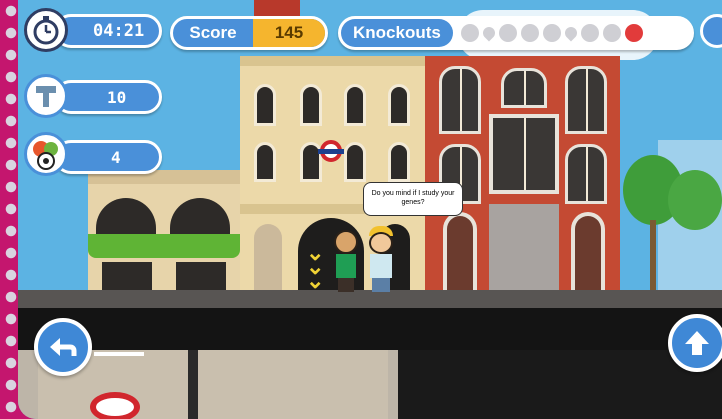 Image resolution: width=722 pixels, height=419 pixels. What do you see at coordinates (711, 31) in the screenshot?
I see `gear-icon` at bounding box center [711, 31].